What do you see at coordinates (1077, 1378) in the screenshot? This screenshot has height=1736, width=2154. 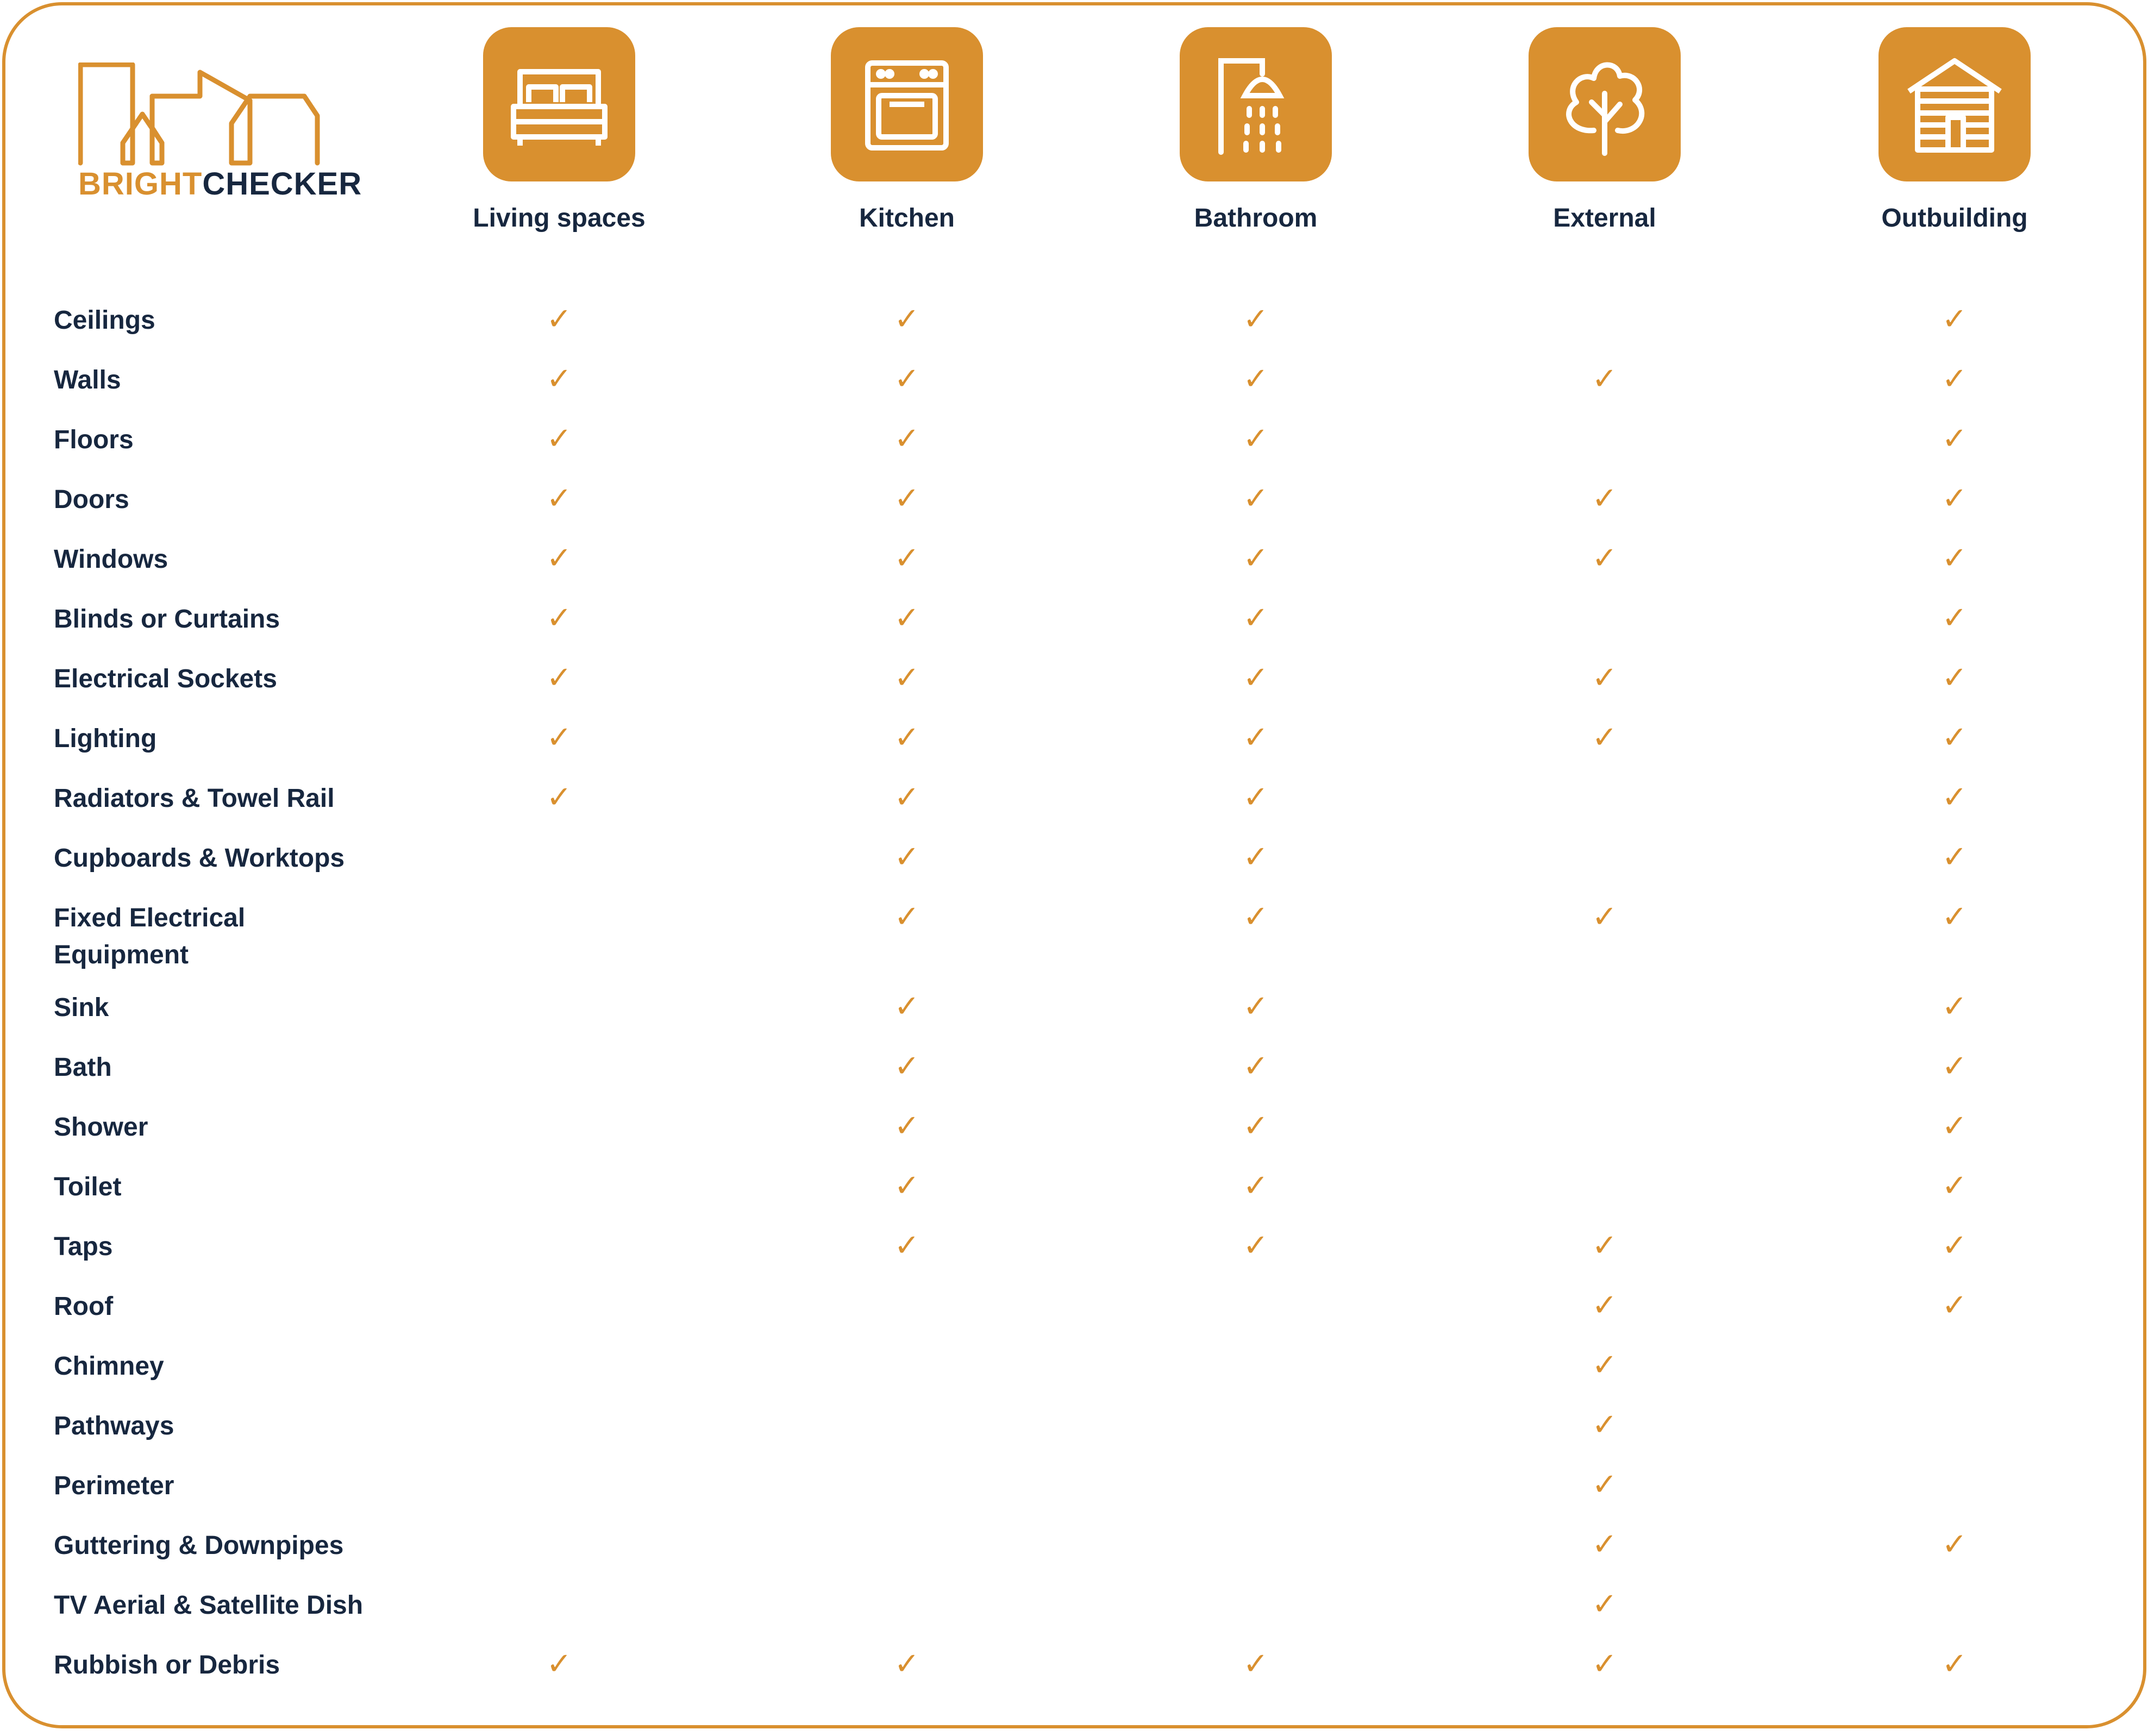 I see `table-row: Chimney ✓` at bounding box center [1077, 1378].